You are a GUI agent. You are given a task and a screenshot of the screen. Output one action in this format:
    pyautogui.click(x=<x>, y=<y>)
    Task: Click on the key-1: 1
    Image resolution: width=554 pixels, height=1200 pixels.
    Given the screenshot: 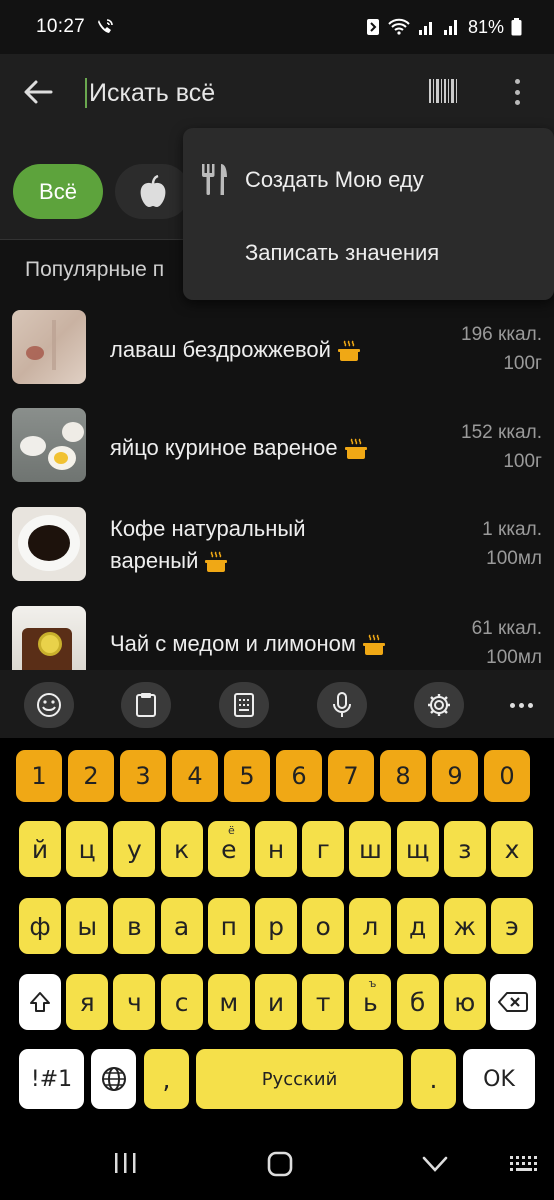 What is the action you would take?
    pyautogui.click(x=39, y=776)
    